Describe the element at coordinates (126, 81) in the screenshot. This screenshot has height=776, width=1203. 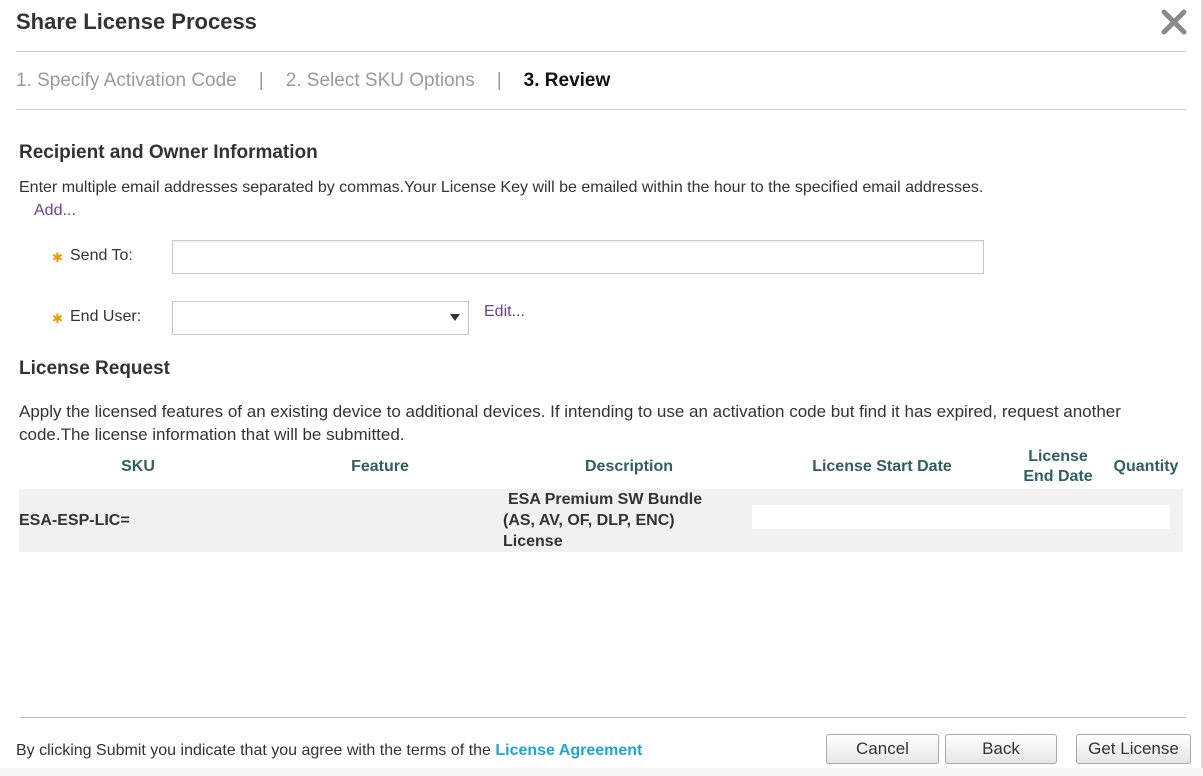
I see `step-specify-activation-code: 1. Specify Activation Code` at that location.